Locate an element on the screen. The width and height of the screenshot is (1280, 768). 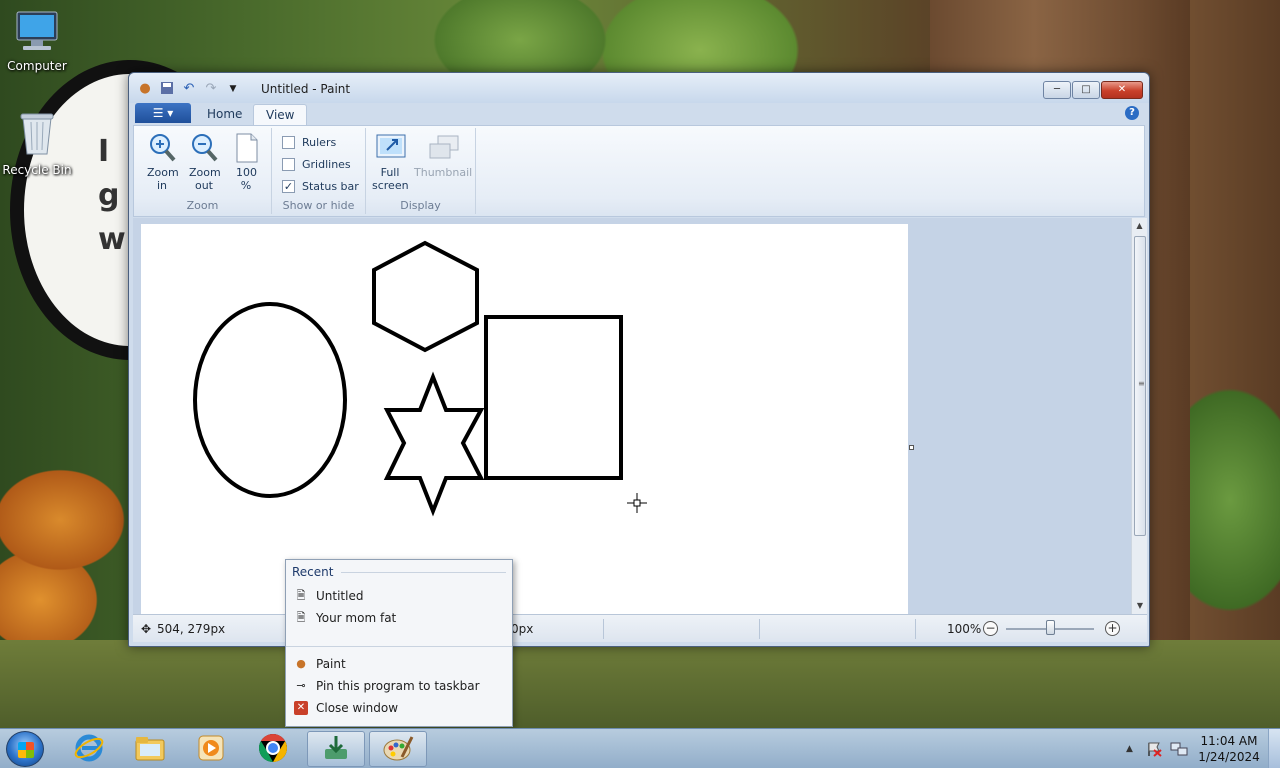
paint-palette-icon is located at coordinates (398, 749).